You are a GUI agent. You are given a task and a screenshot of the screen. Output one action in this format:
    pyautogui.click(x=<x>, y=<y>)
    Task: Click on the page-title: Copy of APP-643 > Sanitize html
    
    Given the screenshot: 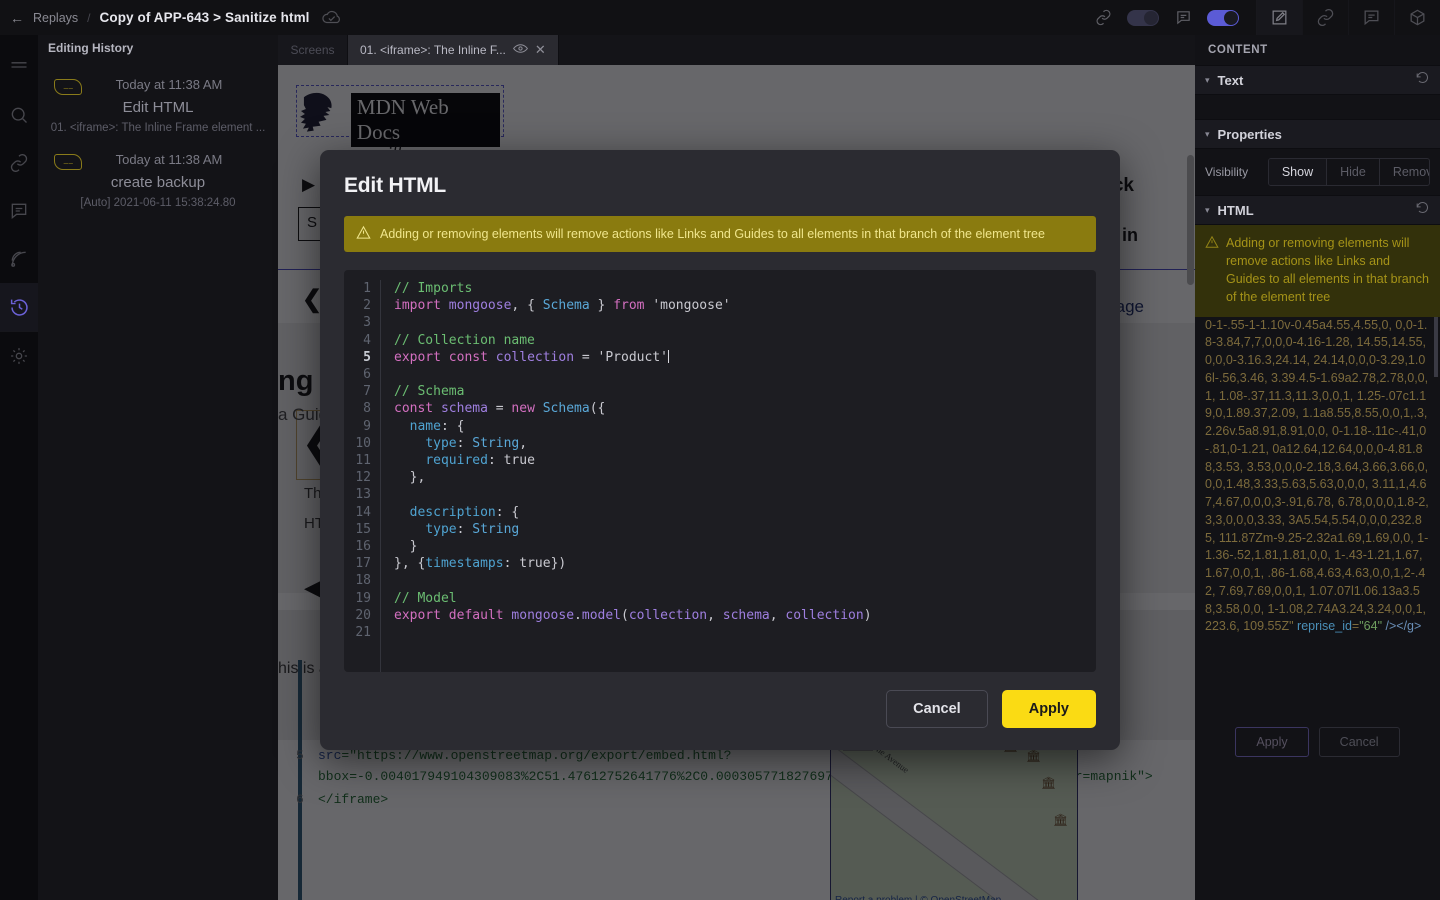 What is the action you would take?
    pyautogui.click(x=204, y=17)
    